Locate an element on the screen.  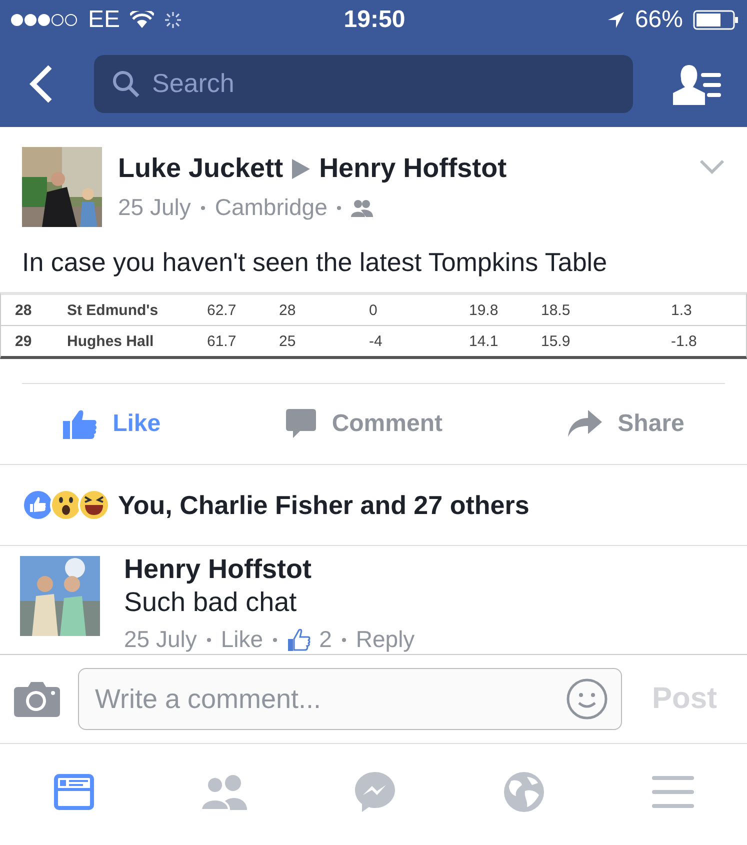
messenger-tab is located at coordinates (375, 791).